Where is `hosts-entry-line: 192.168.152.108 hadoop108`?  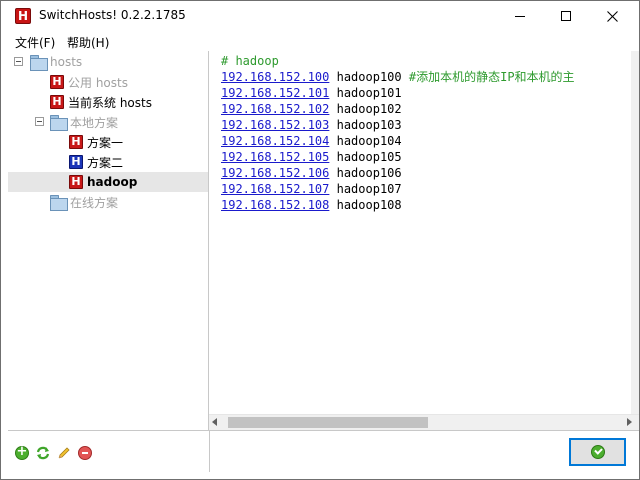 hosts-entry-line: 192.168.152.108 hadoop108 is located at coordinates (311, 205).